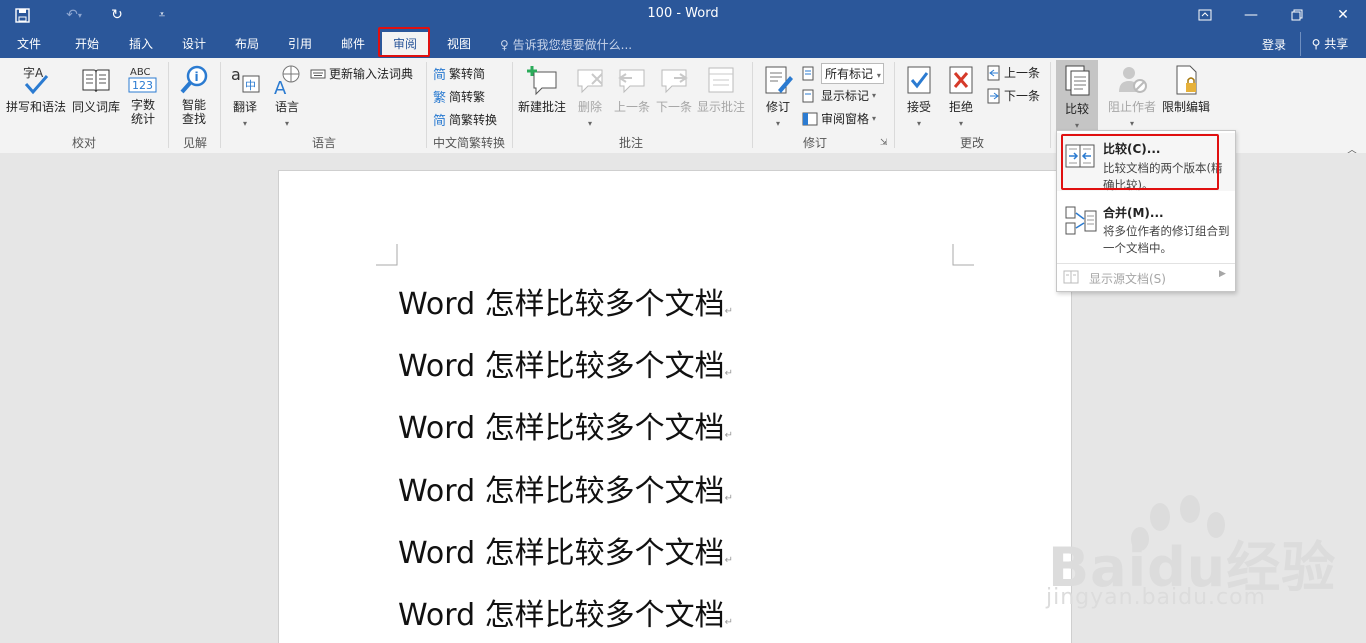  What do you see at coordinates (1140, 162) in the screenshot?
I see `compare-item-highlight` at bounding box center [1140, 162].